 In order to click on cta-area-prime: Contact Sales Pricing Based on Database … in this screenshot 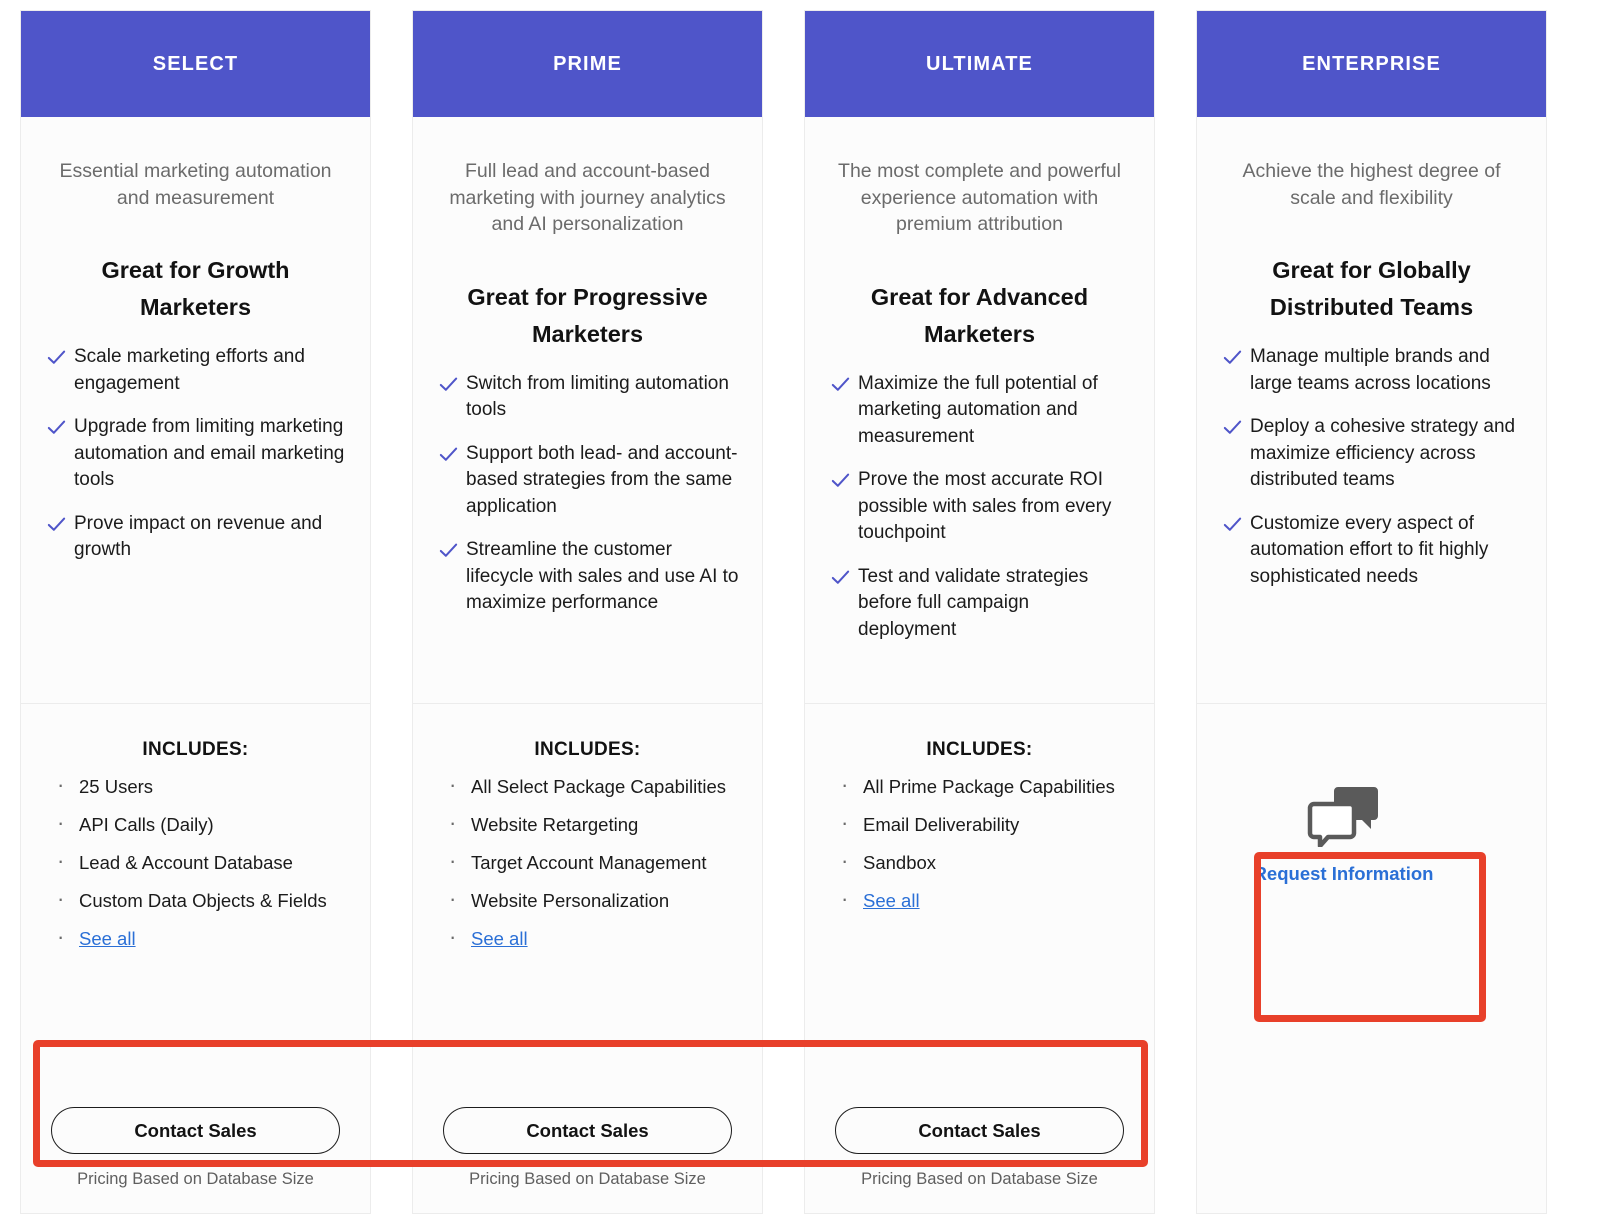, I will do `click(587, 1160)`.